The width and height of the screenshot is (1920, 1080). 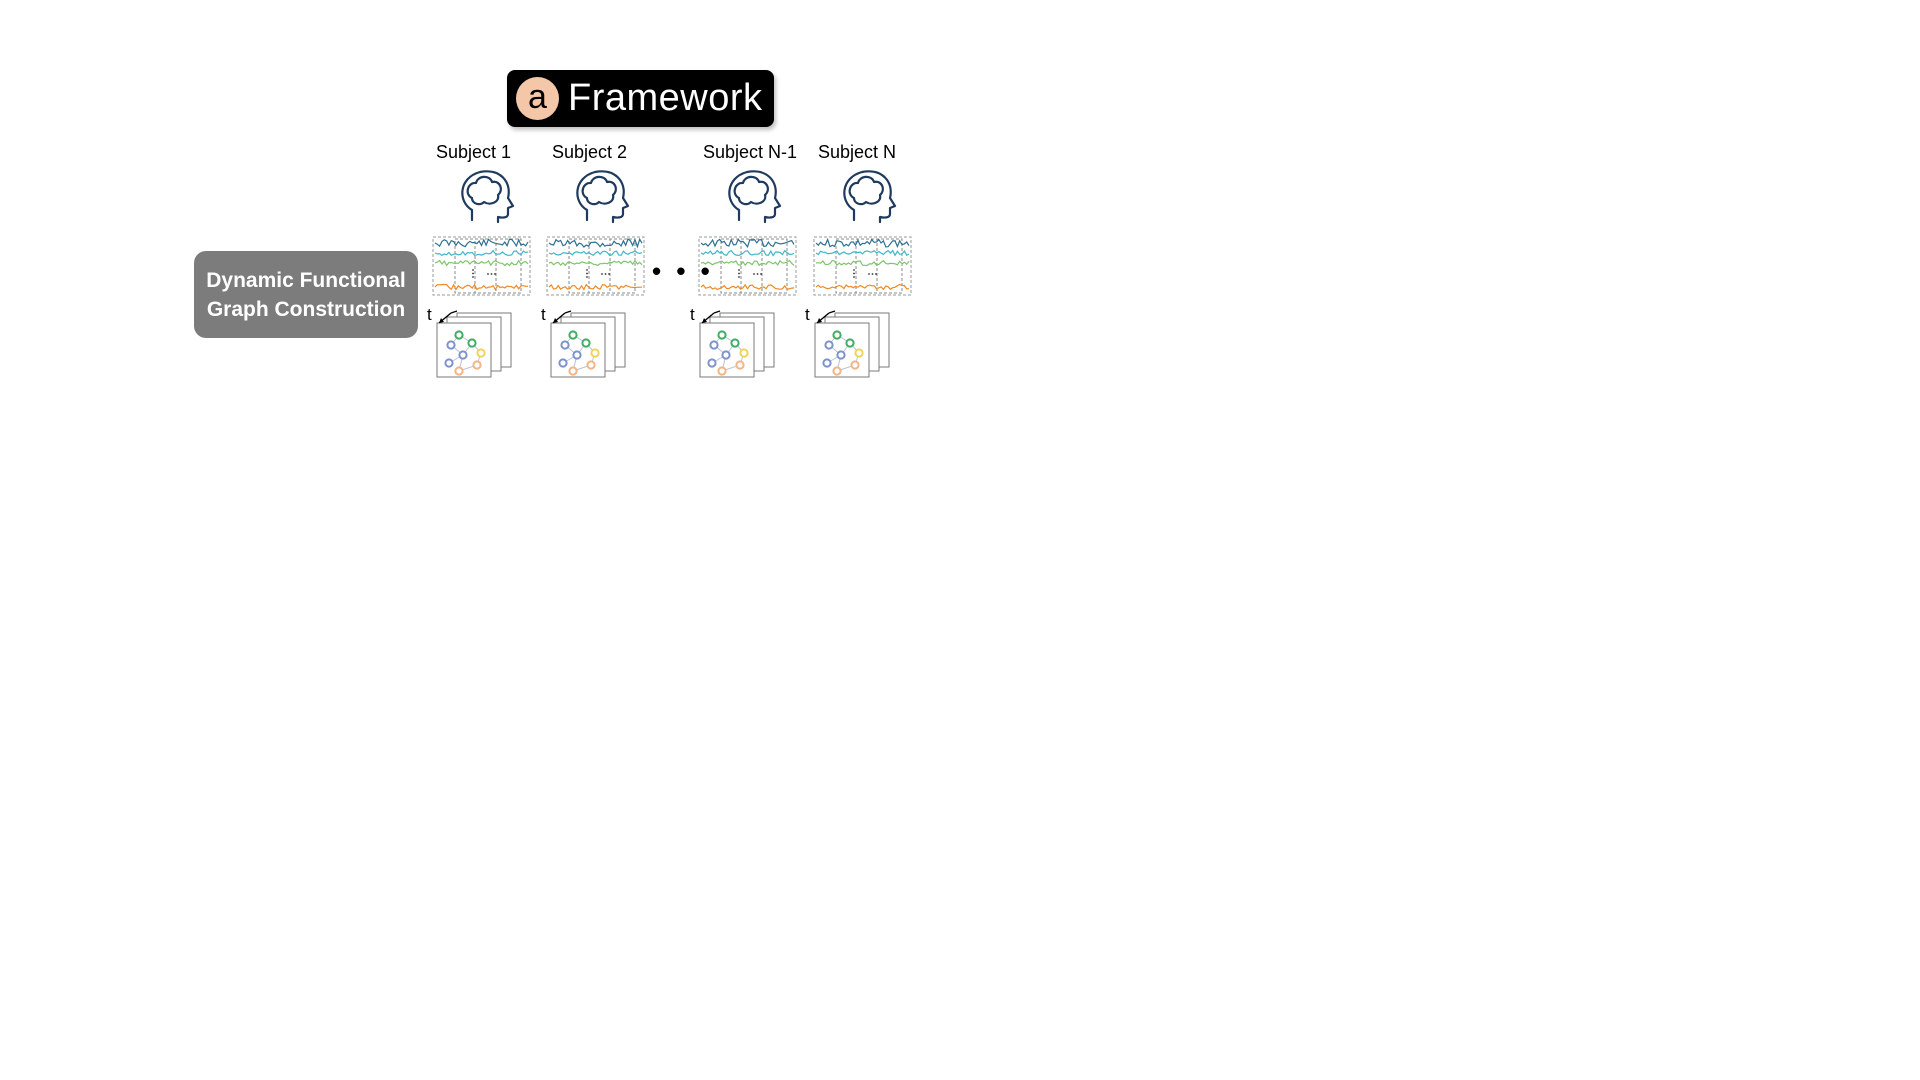 I want to click on subject-pipeline-graphics: tttt, so click(x=669, y=274).